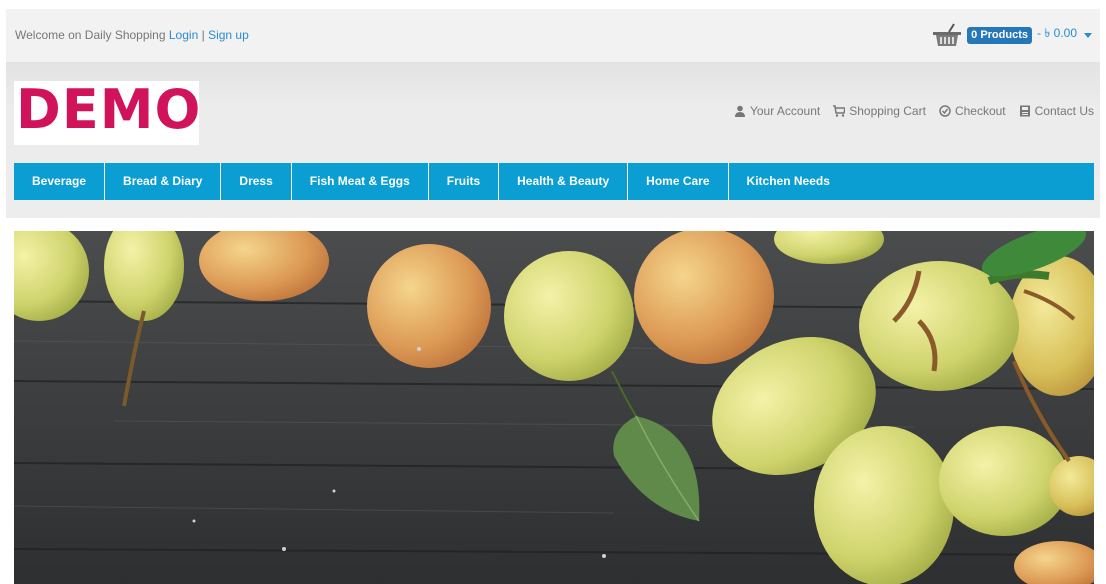 Image resolution: width=1106 pixels, height=584 pixels. Describe the element at coordinates (678, 181) in the screenshot. I see `nav-item-home-care: Home Care` at that location.